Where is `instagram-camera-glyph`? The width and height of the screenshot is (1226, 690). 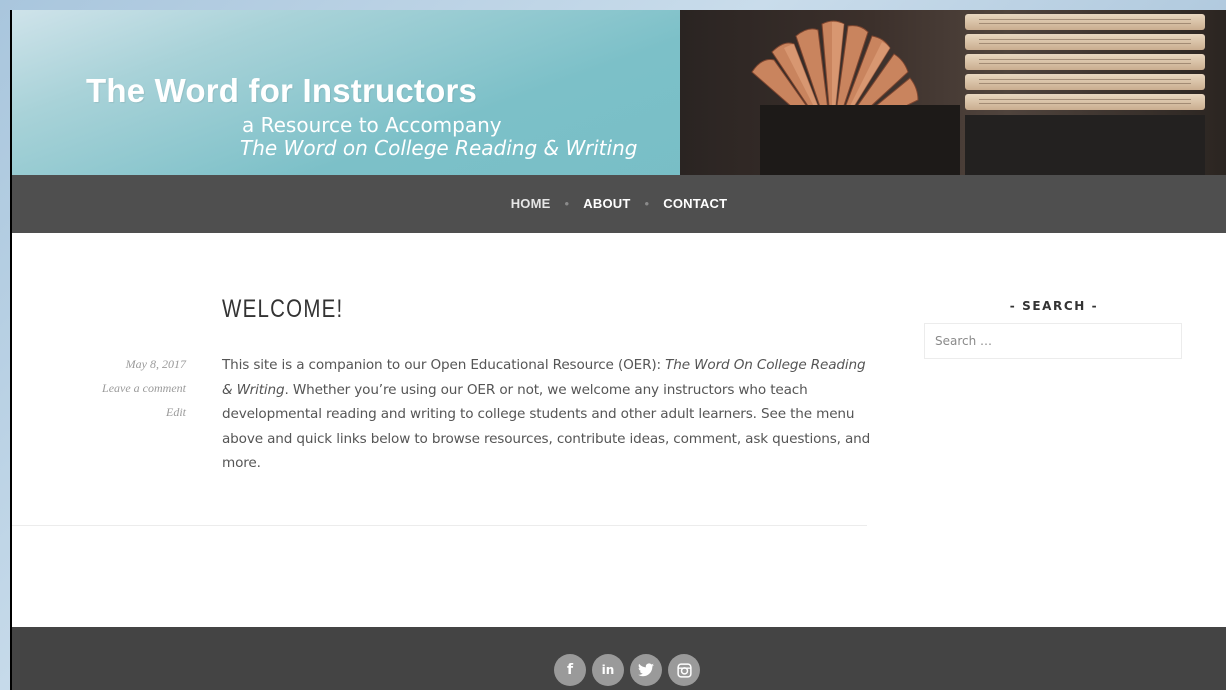 instagram-camera-glyph is located at coordinates (684, 670).